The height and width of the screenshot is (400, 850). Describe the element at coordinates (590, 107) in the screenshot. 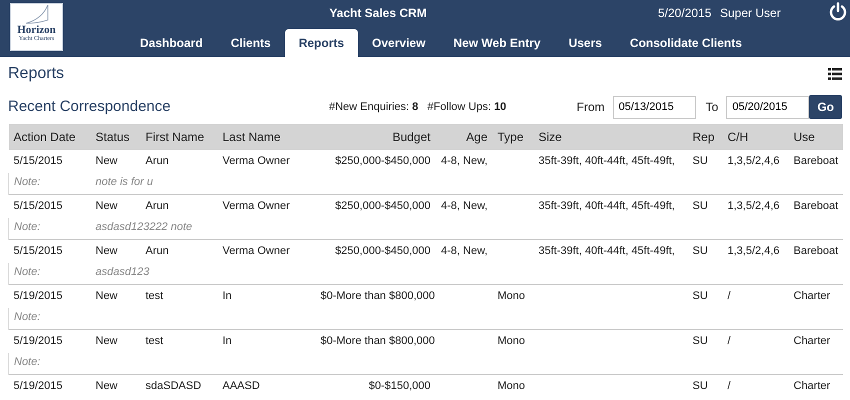

I see `from-label: From` at that location.